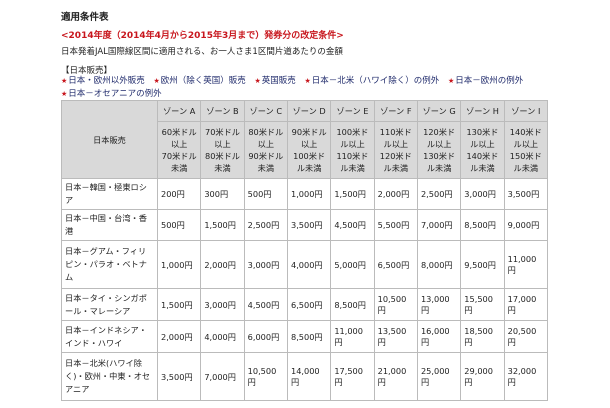  What do you see at coordinates (222, 111) in the screenshot?
I see `zone-header: ゾーン B` at bounding box center [222, 111].